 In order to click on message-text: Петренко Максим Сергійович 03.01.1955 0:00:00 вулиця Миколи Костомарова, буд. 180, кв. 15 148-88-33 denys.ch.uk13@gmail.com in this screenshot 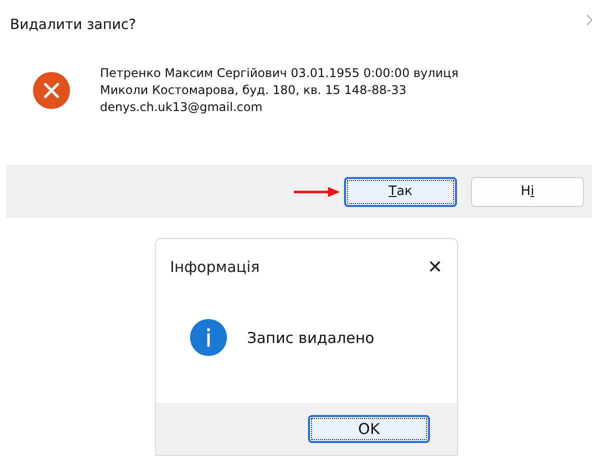, I will do `click(279, 90)`.